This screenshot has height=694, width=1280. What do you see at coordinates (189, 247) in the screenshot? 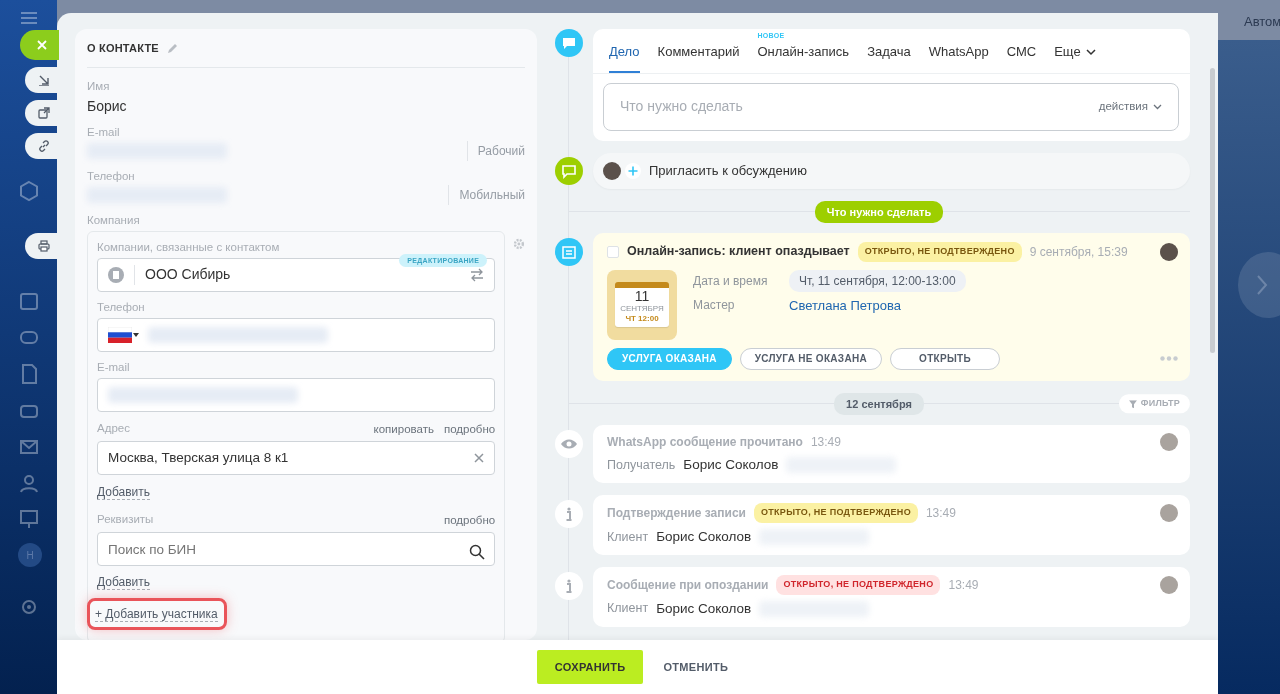
I see `field-label: Компании, связанные с контактом` at bounding box center [189, 247].